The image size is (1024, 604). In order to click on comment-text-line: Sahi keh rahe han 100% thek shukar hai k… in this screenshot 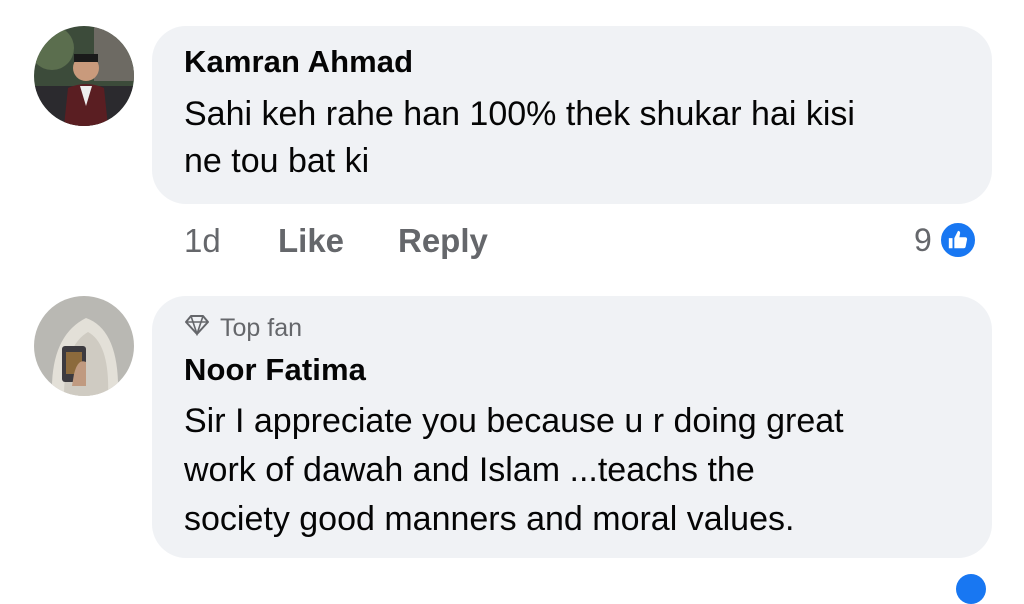, I will do `click(519, 114)`.